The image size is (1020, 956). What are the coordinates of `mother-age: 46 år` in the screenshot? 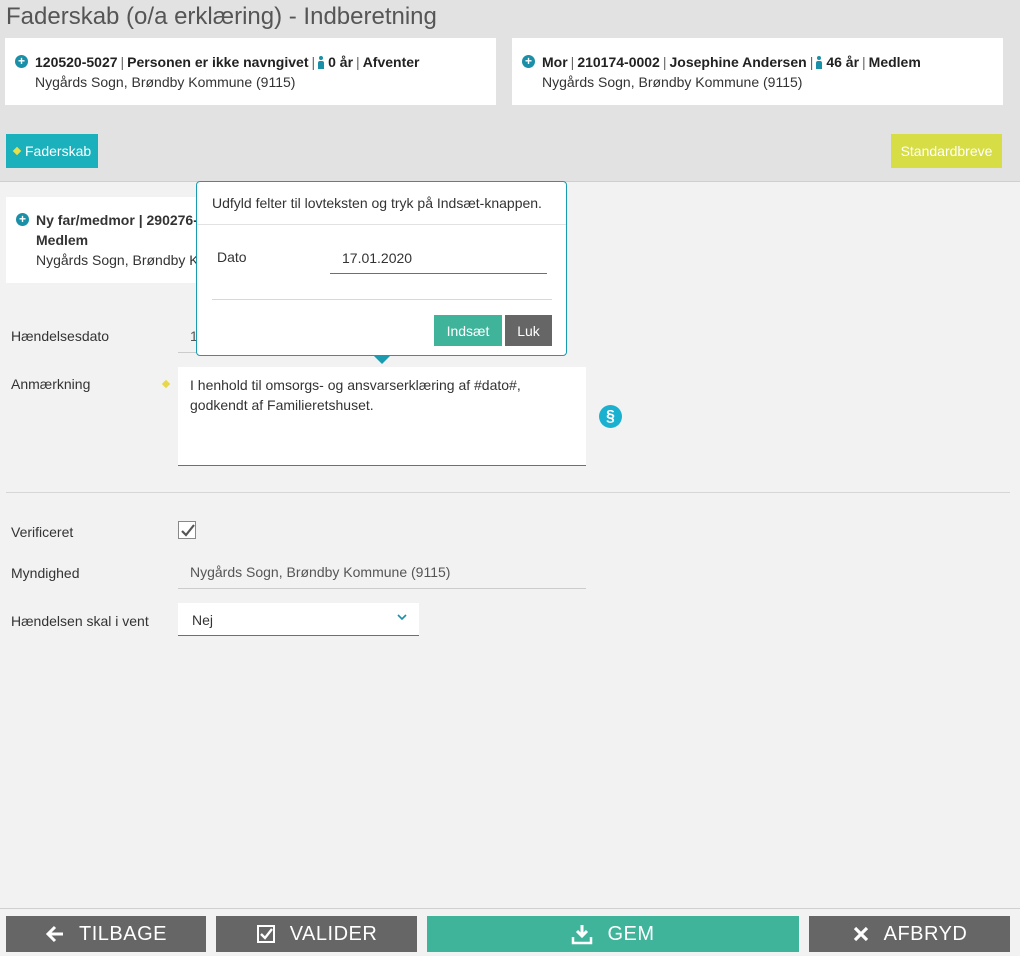 It's located at (843, 62).